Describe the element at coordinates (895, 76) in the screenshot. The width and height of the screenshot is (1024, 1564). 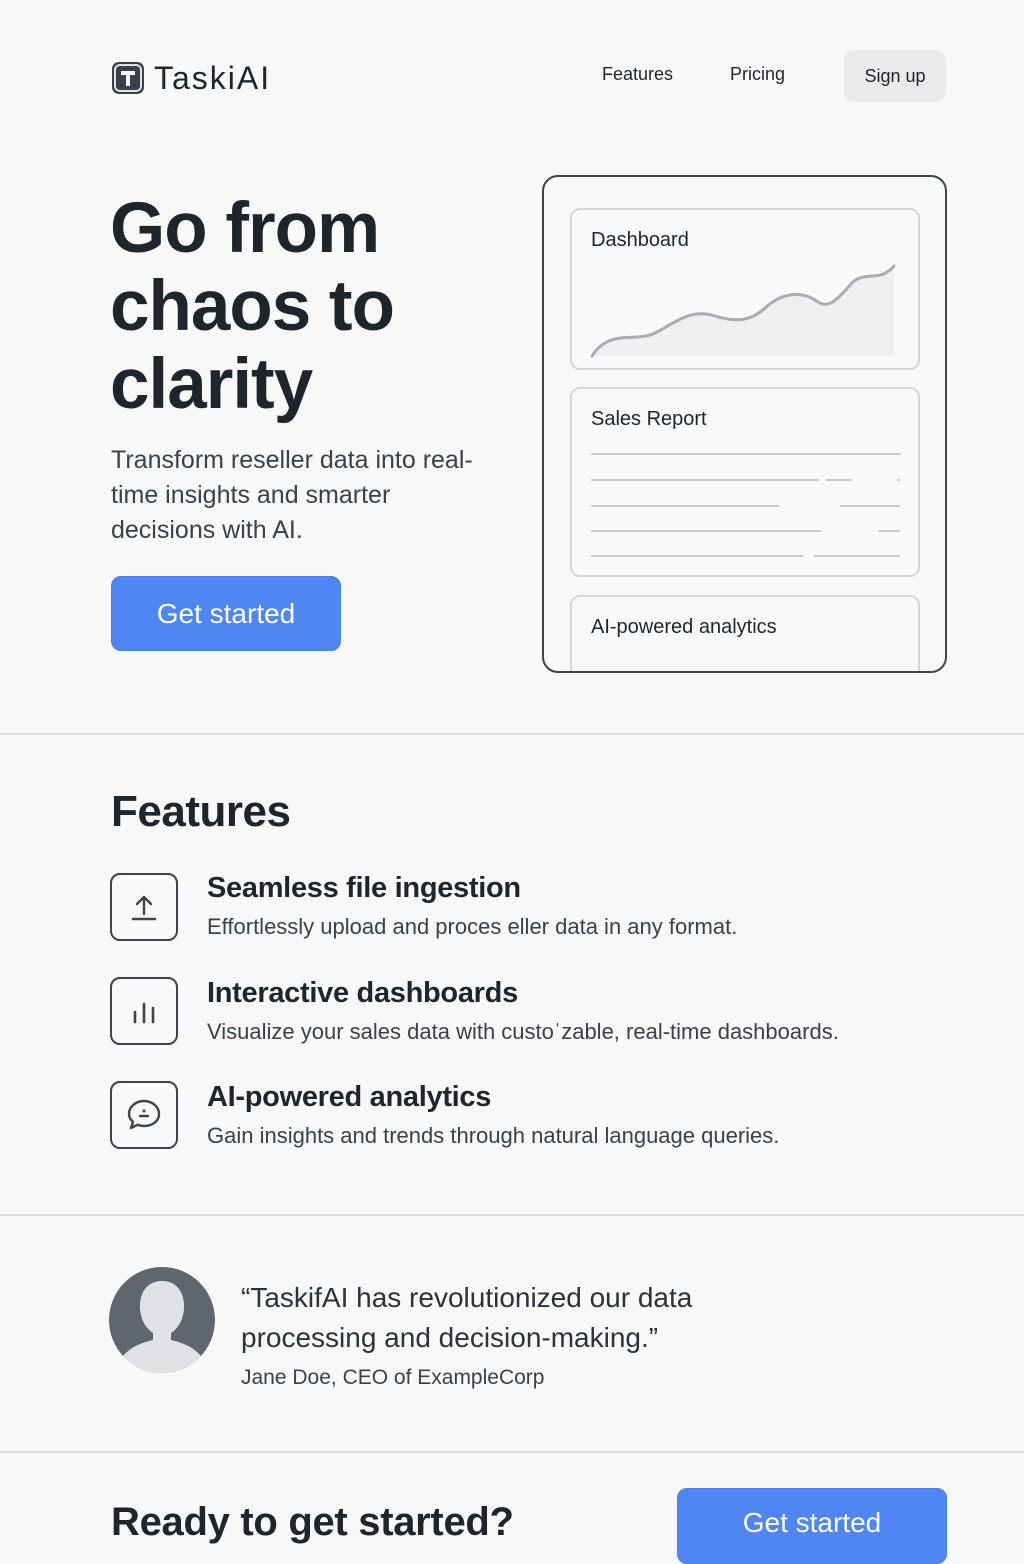
I see `signup-button: Sign up` at that location.